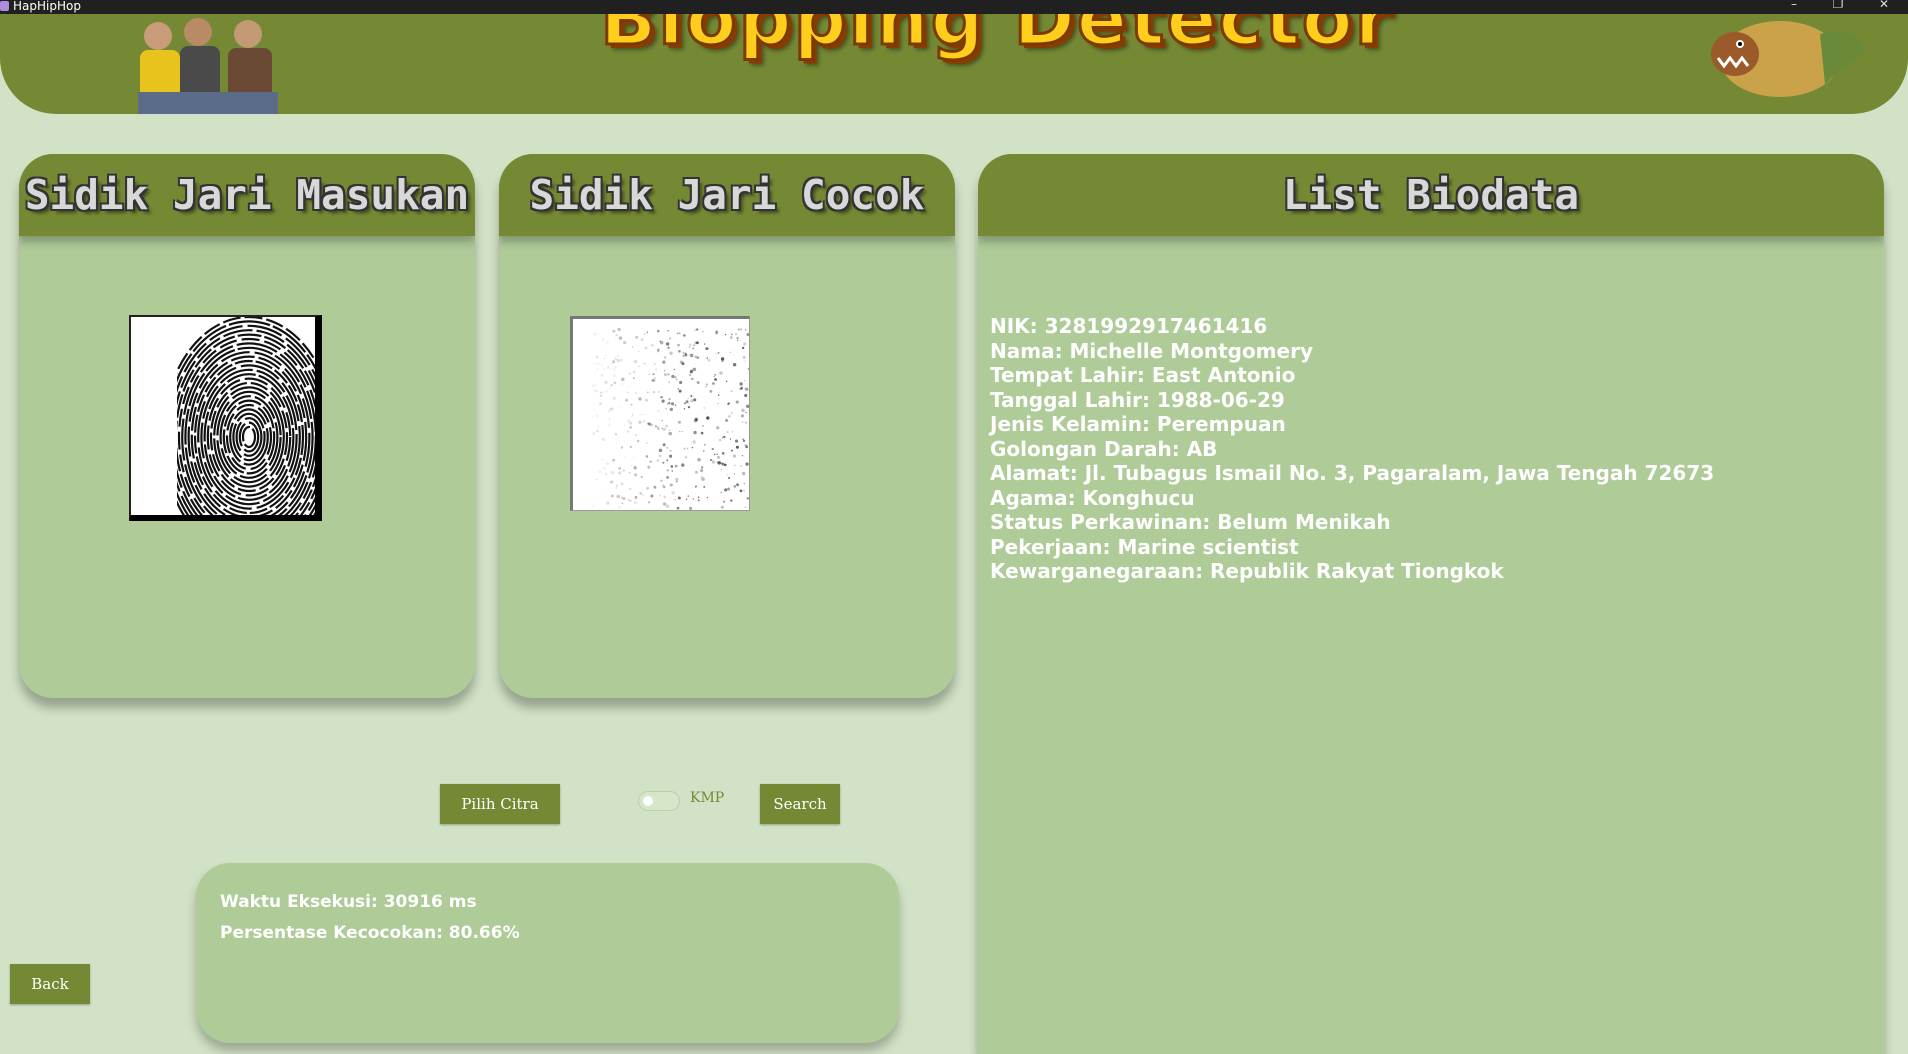  I want to click on header-banner: Blopping Detector, so click(954, 64).